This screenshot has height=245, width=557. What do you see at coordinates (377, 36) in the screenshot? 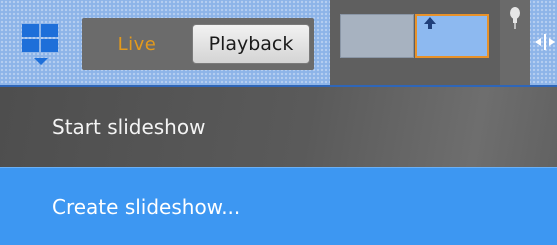
I see `layout-thumbnail` at bounding box center [377, 36].